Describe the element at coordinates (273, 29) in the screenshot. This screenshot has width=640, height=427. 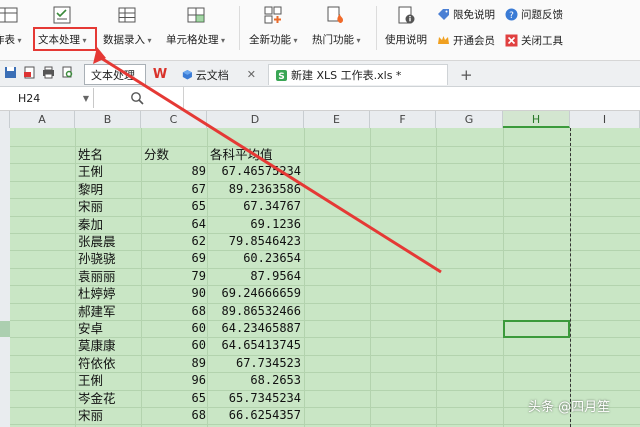
I see `all-functions-button: 全新功能` at that location.